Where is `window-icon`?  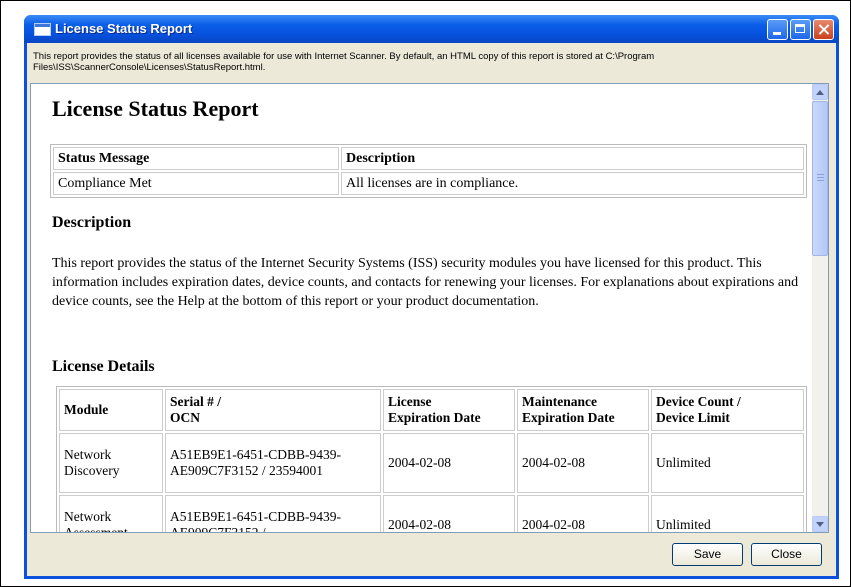 window-icon is located at coordinates (42, 29).